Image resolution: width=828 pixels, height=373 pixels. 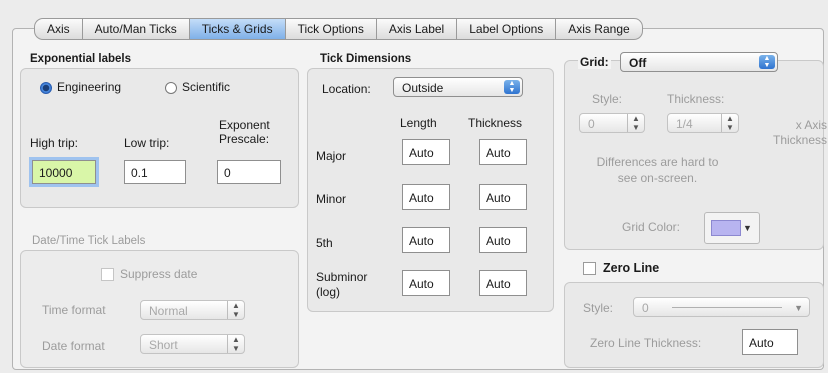 What do you see at coordinates (495, 123) in the screenshot?
I see `thickness-header: Thickness` at bounding box center [495, 123].